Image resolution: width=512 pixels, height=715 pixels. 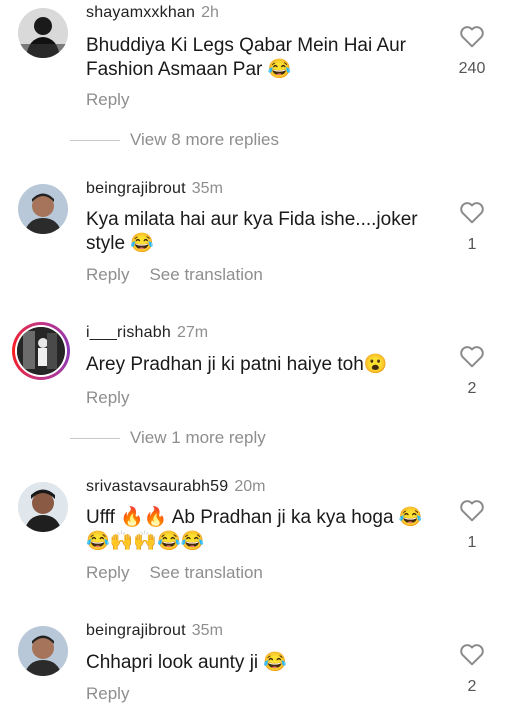 What do you see at coordinates (210, 12) in the screenshot?
I see `comment-time: 2h` at bounding box center [210, 12].